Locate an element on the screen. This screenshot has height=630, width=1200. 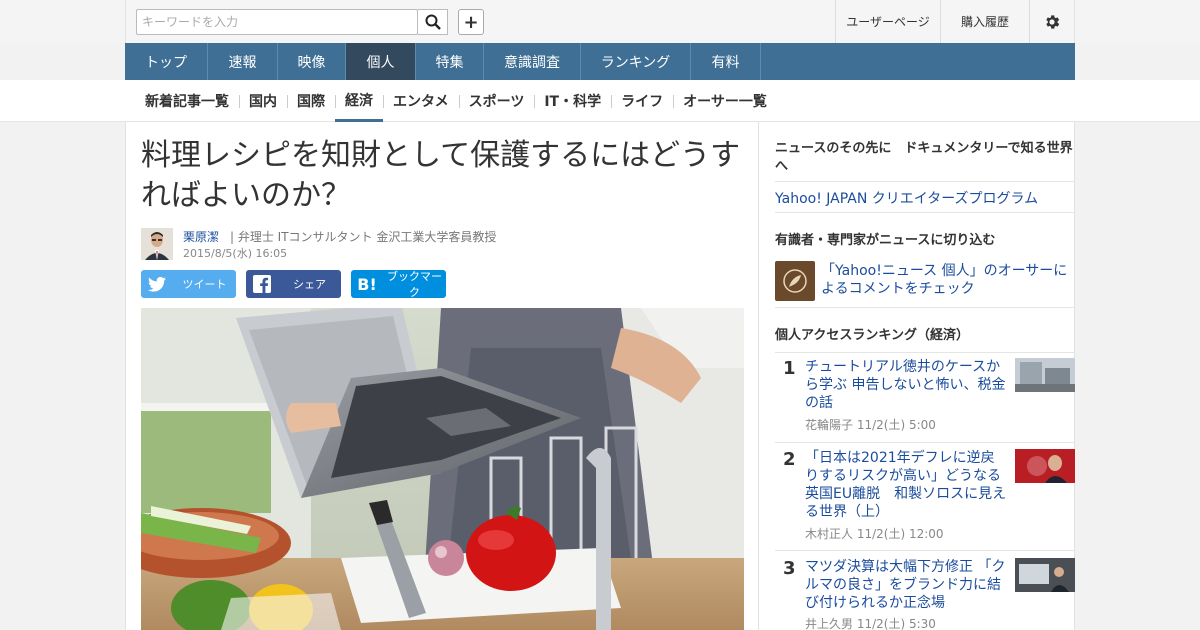
hatena-bookmark-label: ブックマーク is located at coordinates (414, 284).